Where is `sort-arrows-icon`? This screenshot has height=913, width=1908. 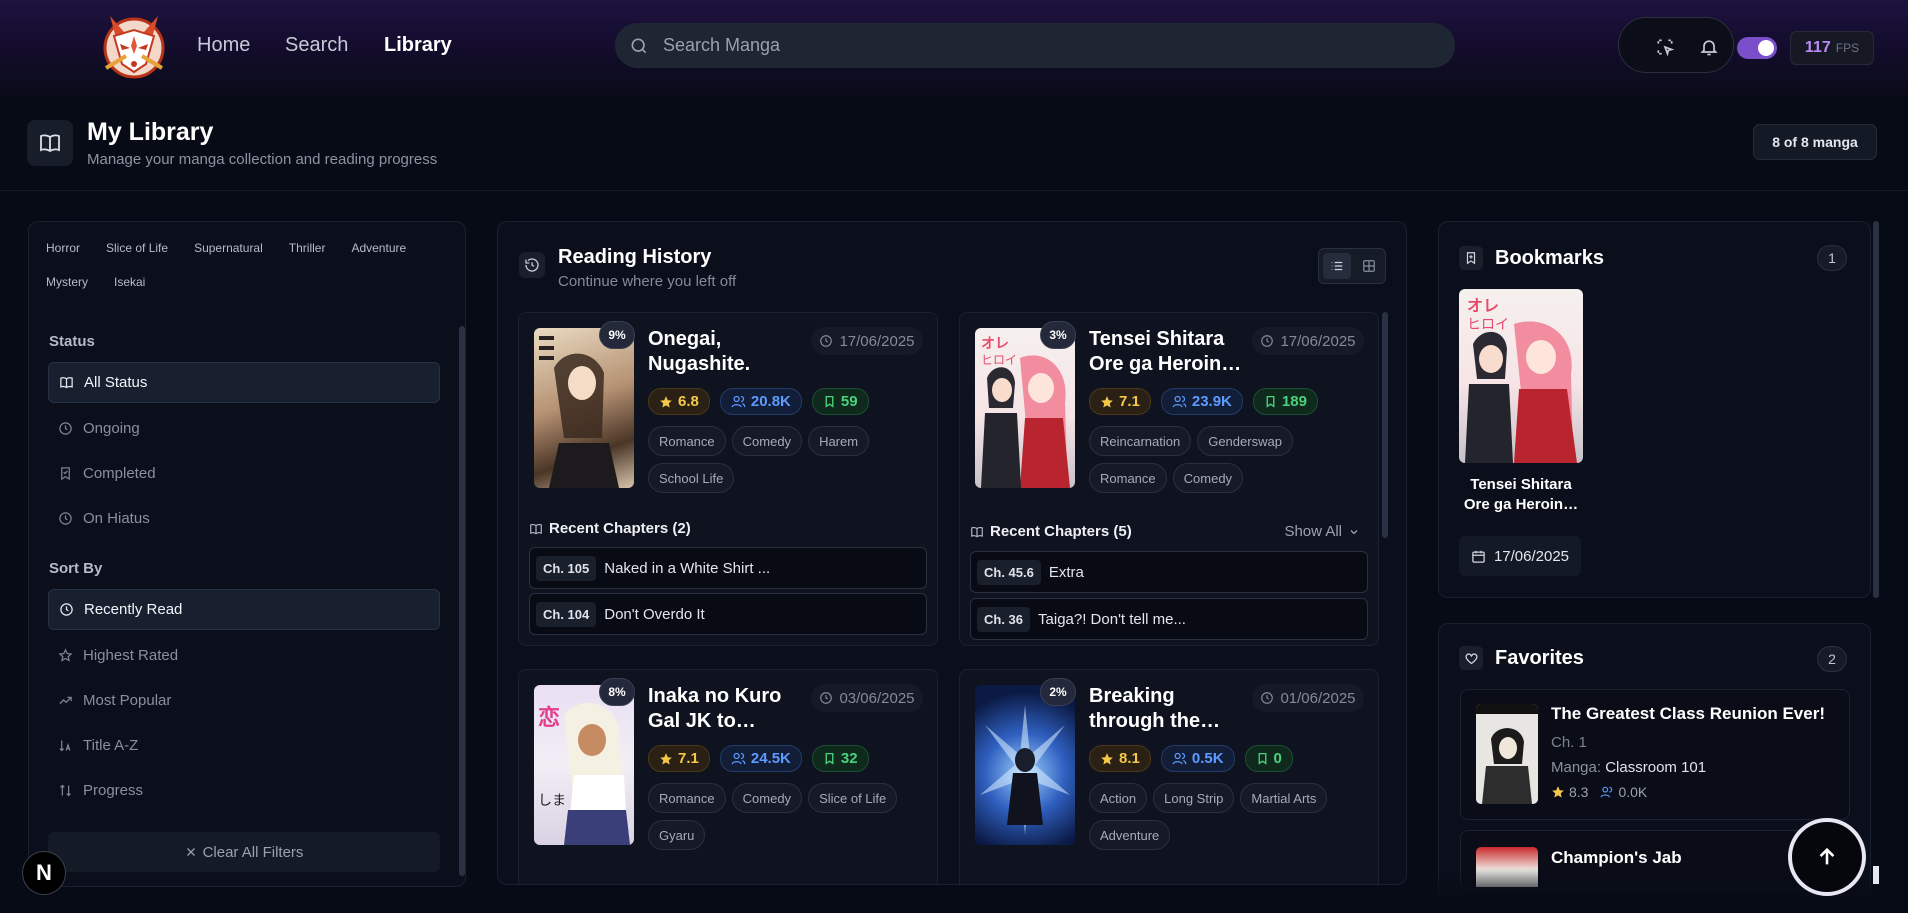 sort-arrows-icon is located at coordinates (65, 790).